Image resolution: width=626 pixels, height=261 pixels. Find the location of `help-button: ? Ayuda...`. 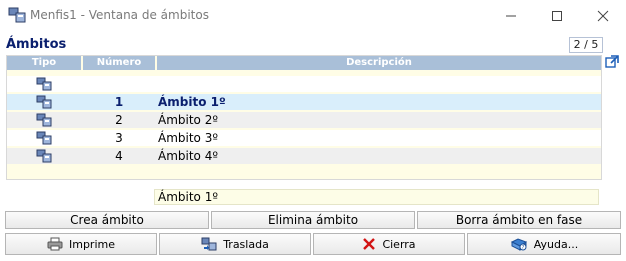

help-button: ? Ayuda... is located at coordinates (544, 244).